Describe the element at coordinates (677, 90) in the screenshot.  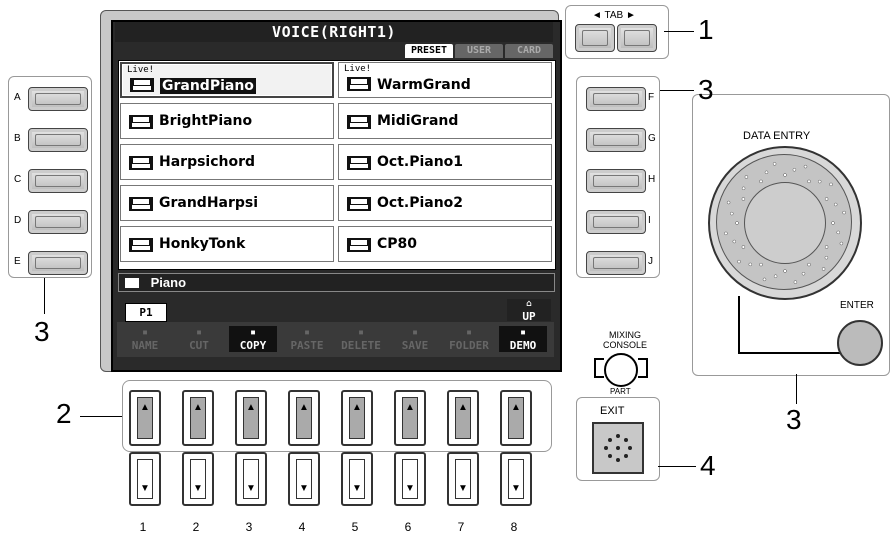
I see `callout-line-right` at that location.